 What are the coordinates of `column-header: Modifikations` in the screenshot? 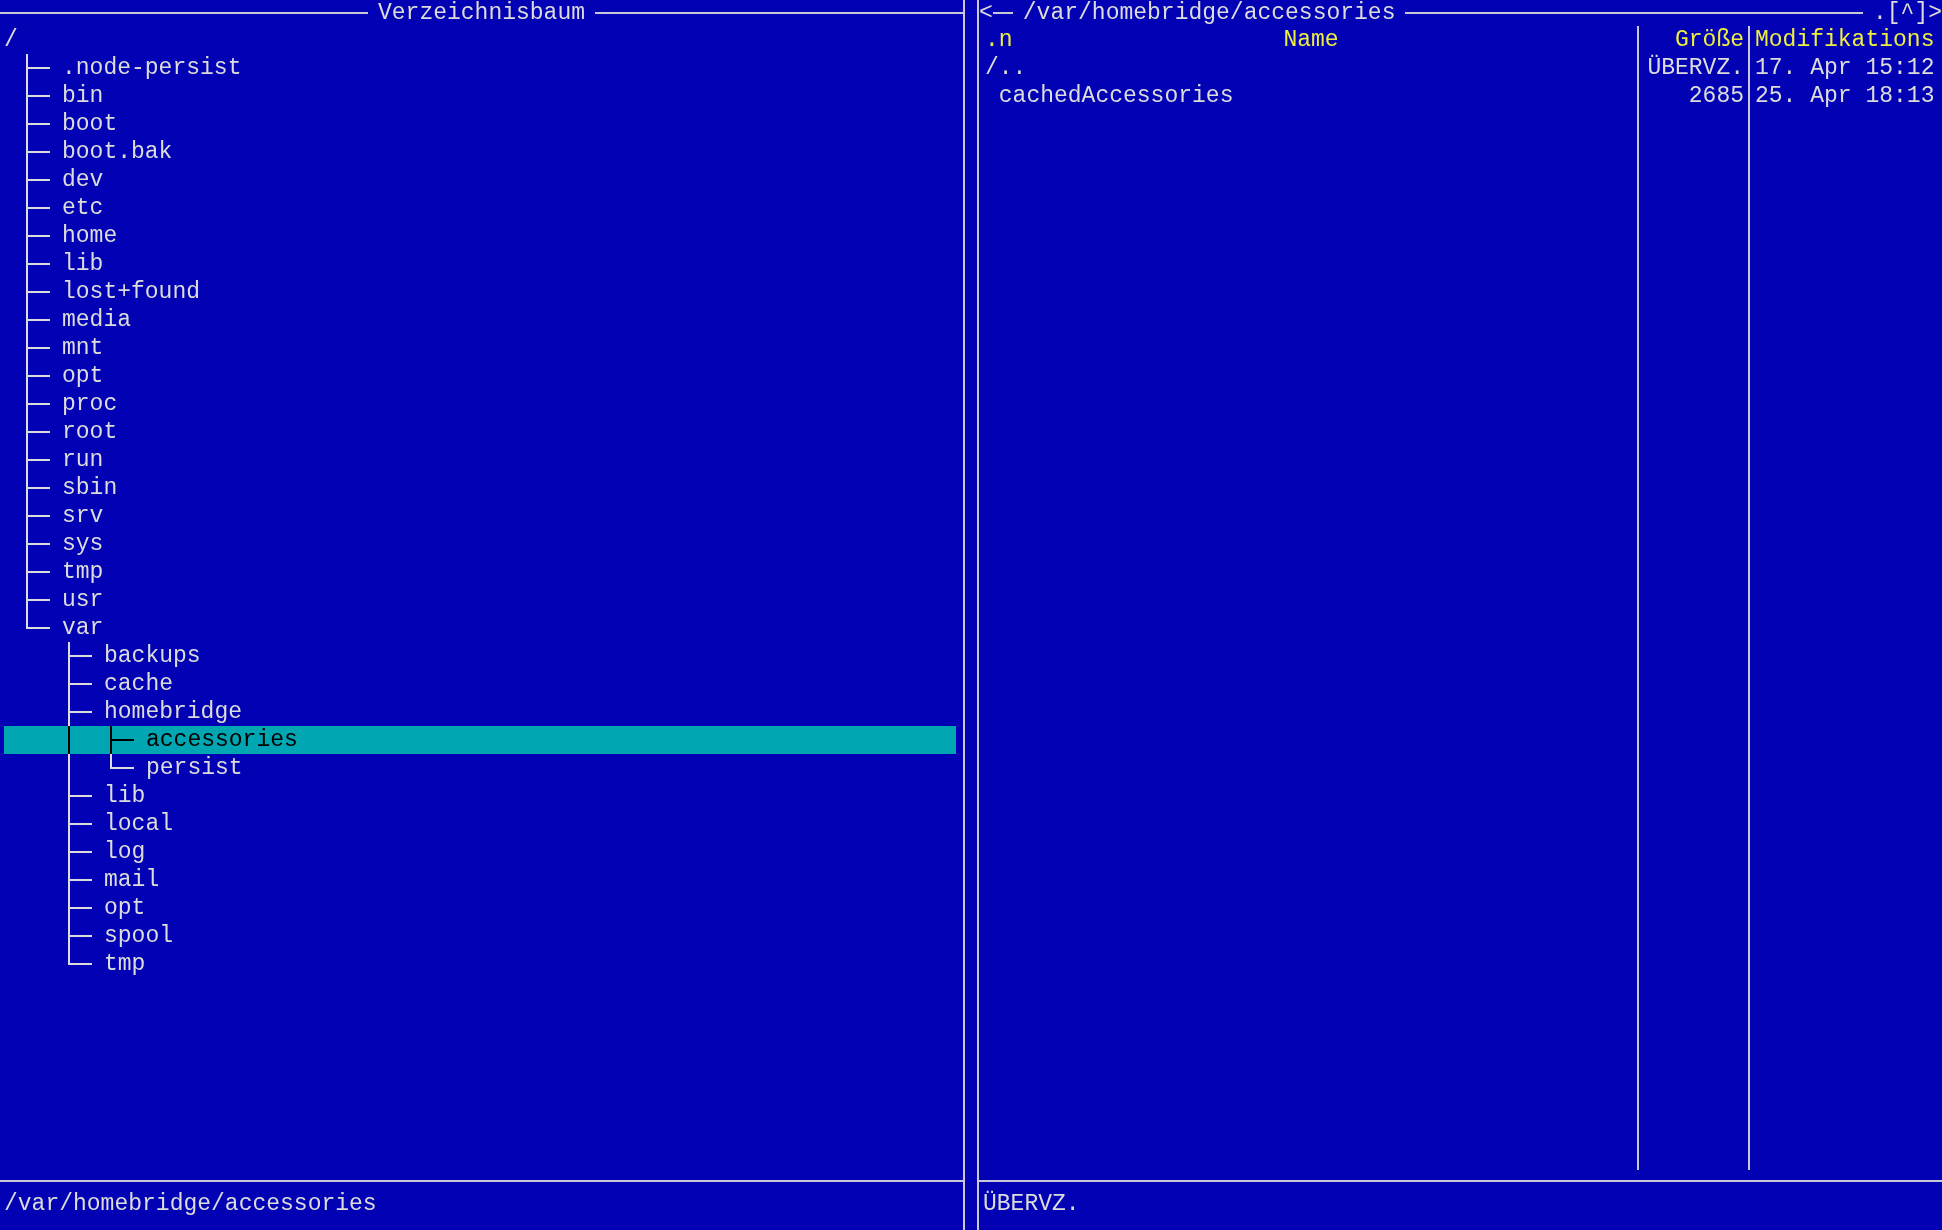 It's located at (1845, 40).